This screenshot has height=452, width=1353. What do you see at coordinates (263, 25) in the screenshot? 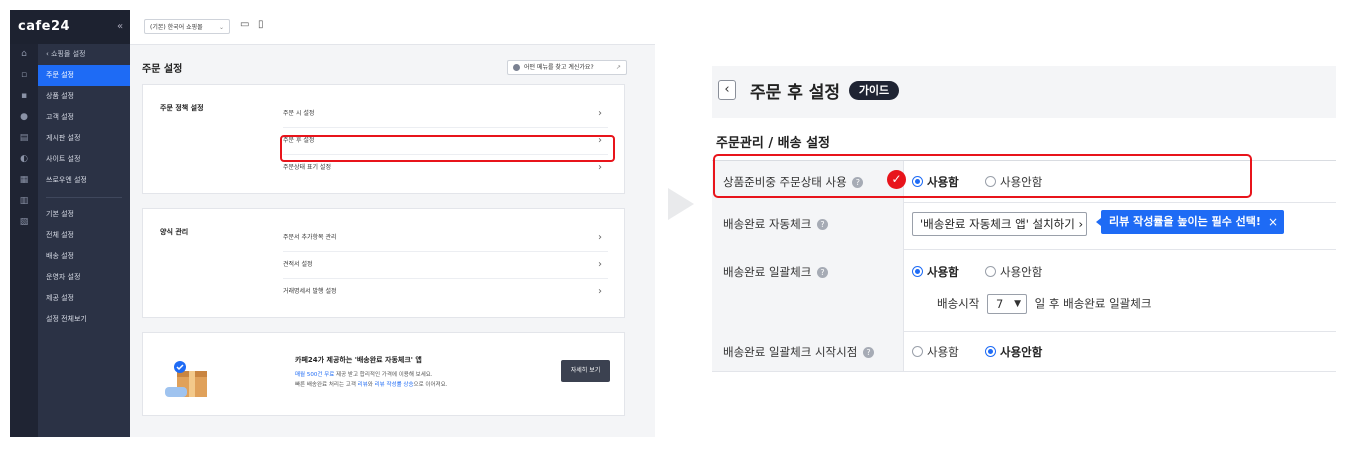
I see `mobile-icon: ▯` at bounding box center [263, 25].